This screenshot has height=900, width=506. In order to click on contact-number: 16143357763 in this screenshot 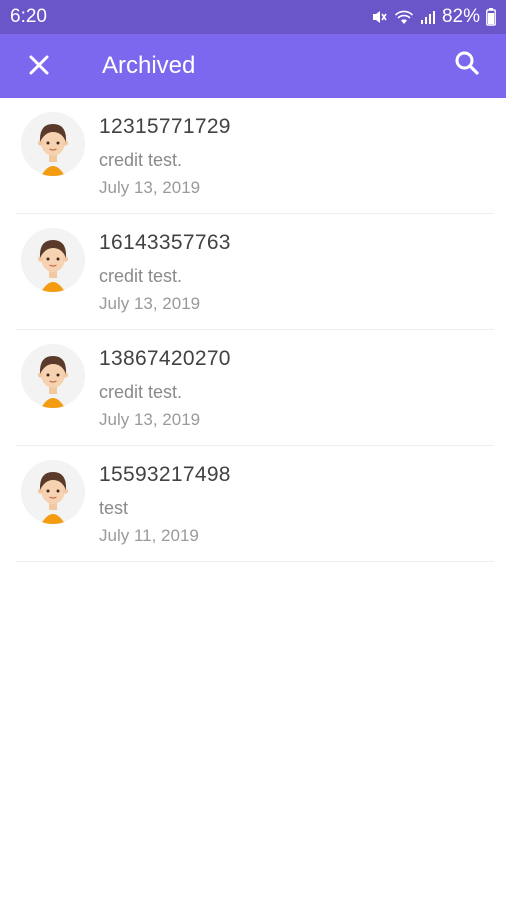, I will do `click(165, 242)`.